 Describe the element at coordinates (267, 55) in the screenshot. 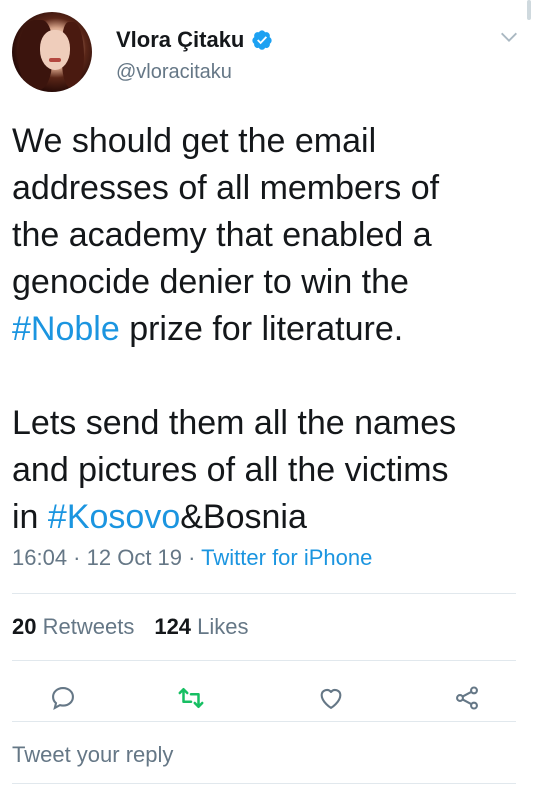

I see `tweet-header: Vlora Çitaku @vloracitaku` at that location.